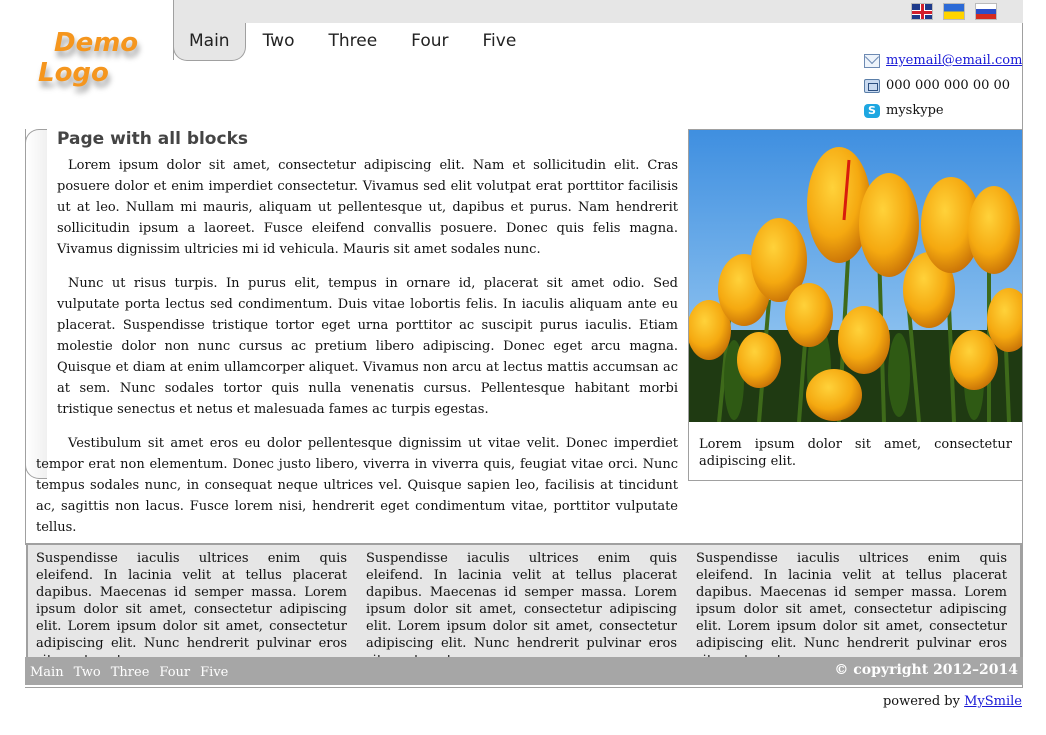 The width and height of the screenshot is (1046, 735). What do you see at coordinates (922, 11) in the screenshot?
I see `english-flag-icon` at bounding box center [922, 11].